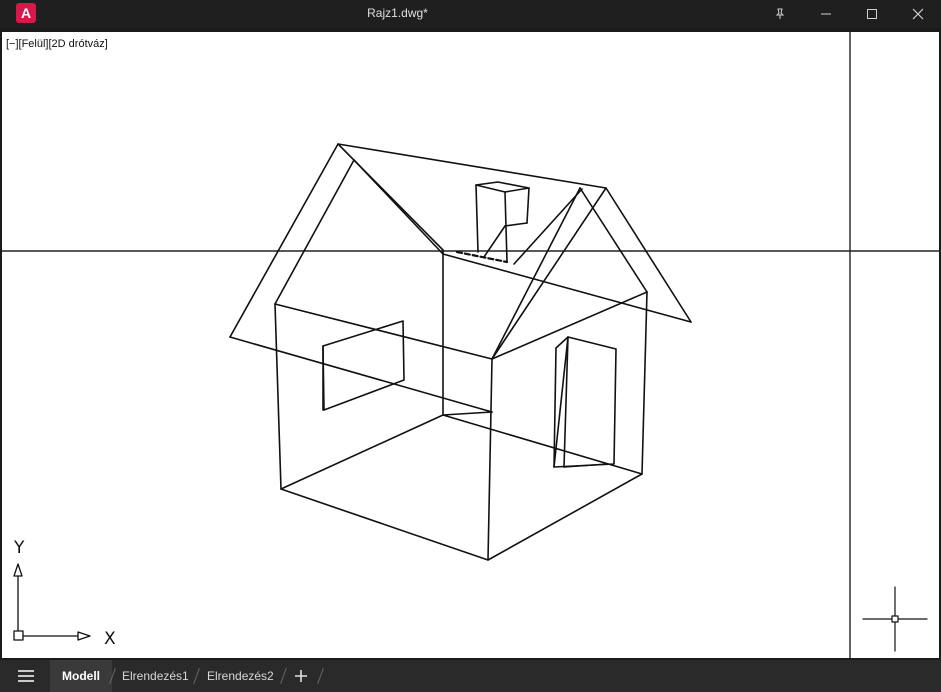  I want to click on hamburger-icon, so click(26, 676).